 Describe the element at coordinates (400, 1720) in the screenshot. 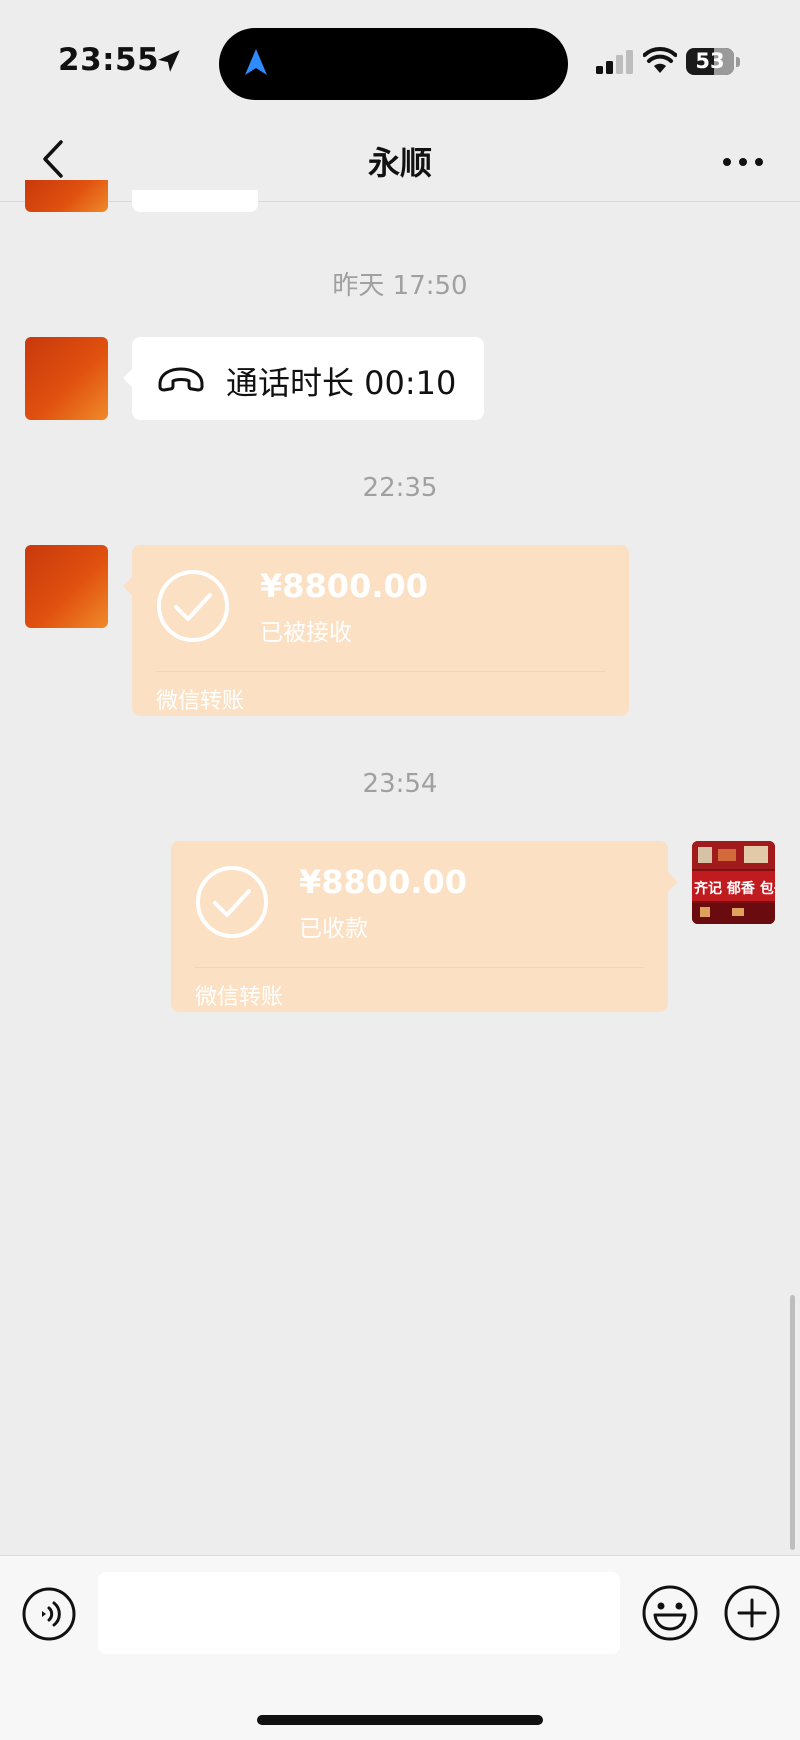

I see `home-indicator` at that location.